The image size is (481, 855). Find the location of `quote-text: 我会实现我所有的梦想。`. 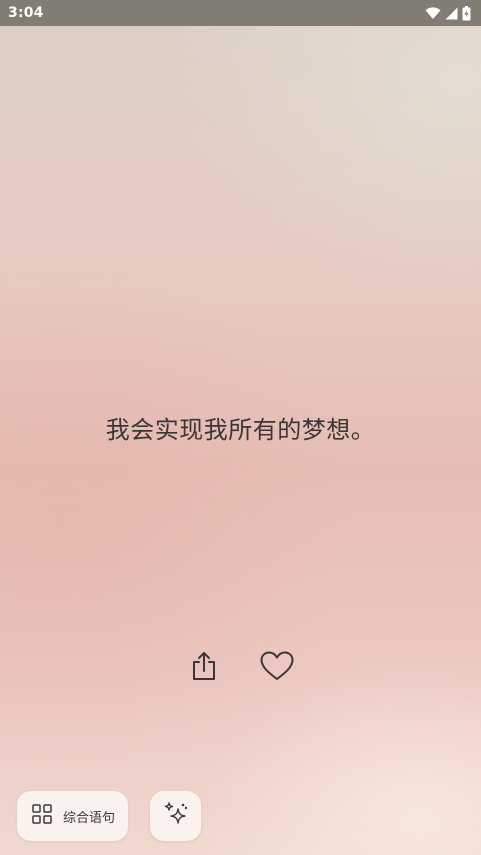

quote-text: 我会实现我所有的梦想。 is located at coordinates (240, 430).